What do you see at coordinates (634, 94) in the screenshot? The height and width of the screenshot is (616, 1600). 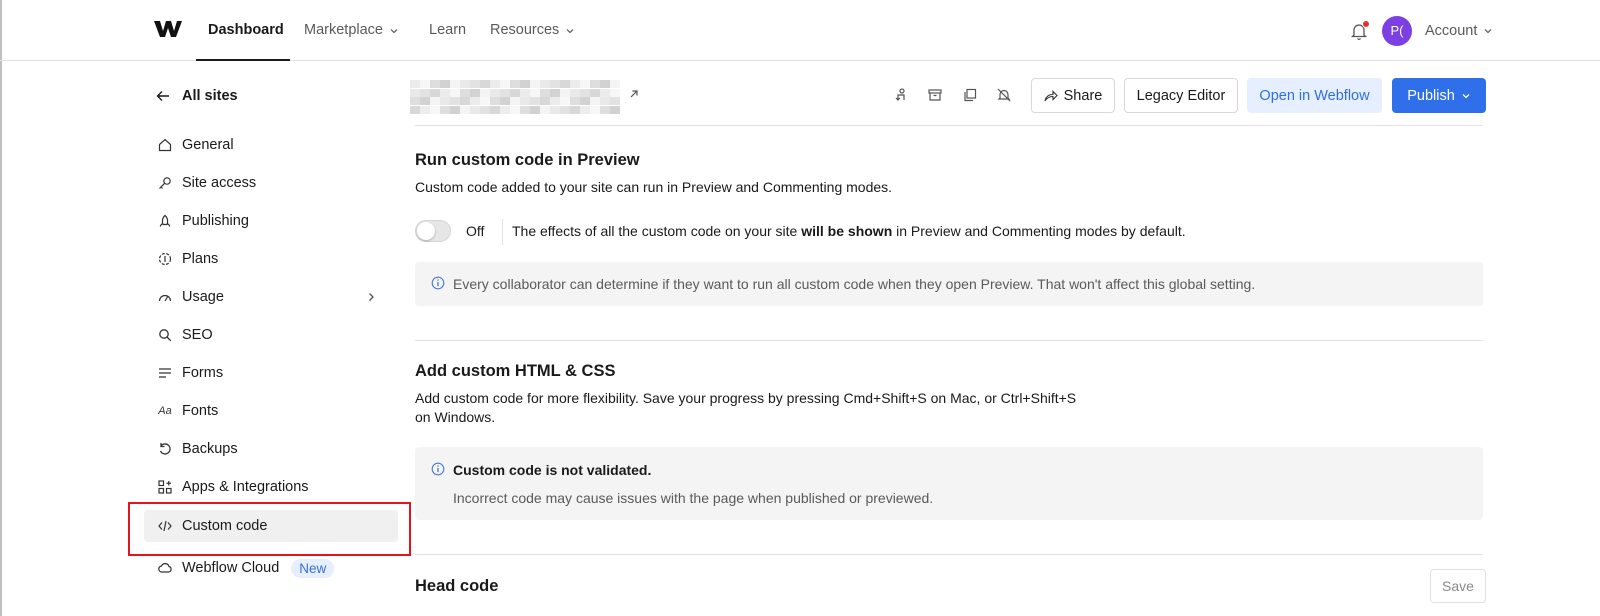 I see `external-link-icon` at bounding box center [634, 94].